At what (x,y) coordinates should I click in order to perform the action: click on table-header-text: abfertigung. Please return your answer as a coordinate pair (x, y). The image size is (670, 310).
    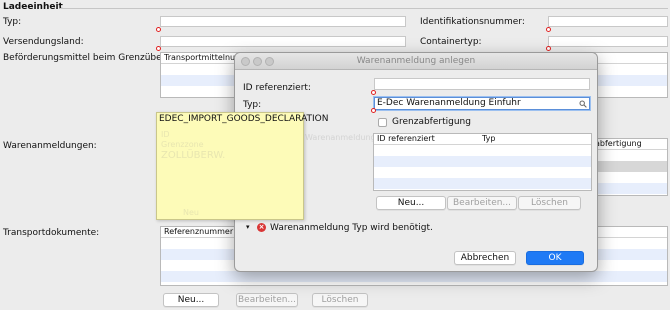
    Looking at the image, I should click on (618, 143).